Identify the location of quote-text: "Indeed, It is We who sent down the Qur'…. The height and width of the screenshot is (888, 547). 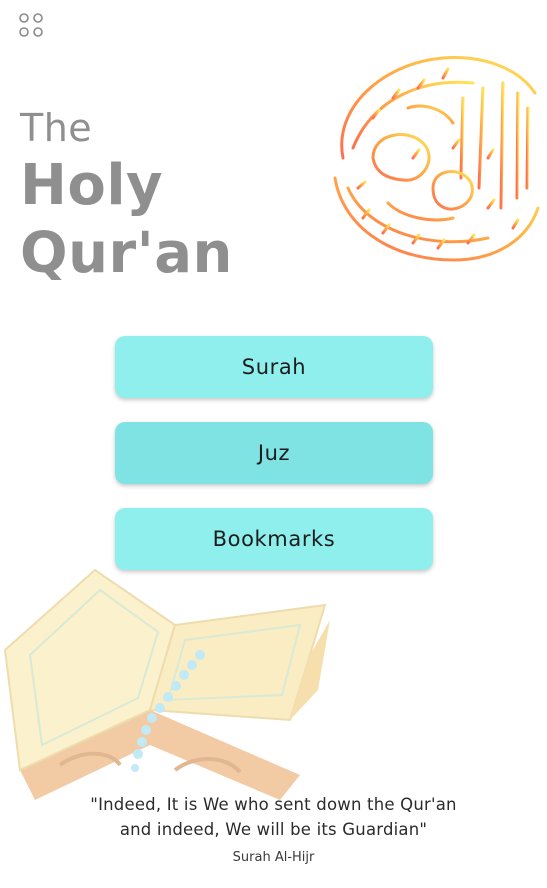
(273, 817).